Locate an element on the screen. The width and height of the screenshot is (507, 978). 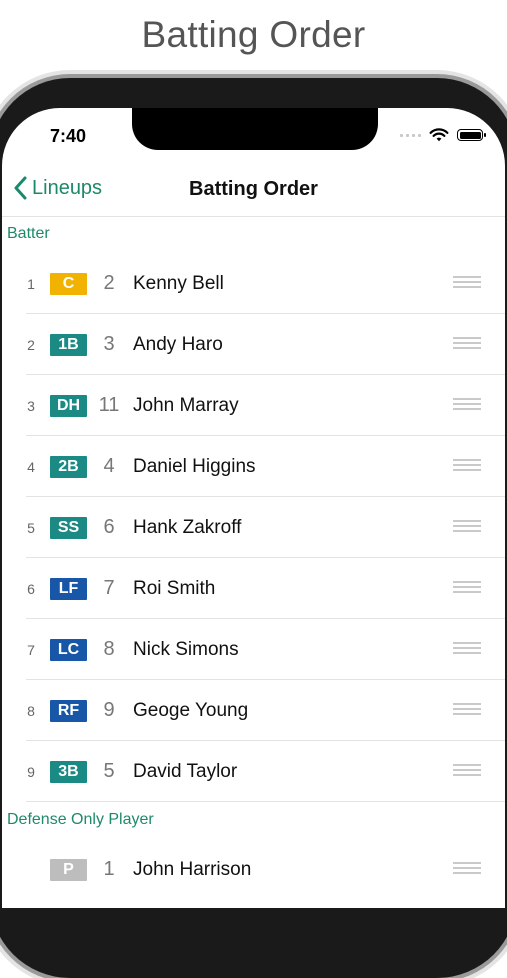
position-badge: 2B is located at coordinates (68, 466).